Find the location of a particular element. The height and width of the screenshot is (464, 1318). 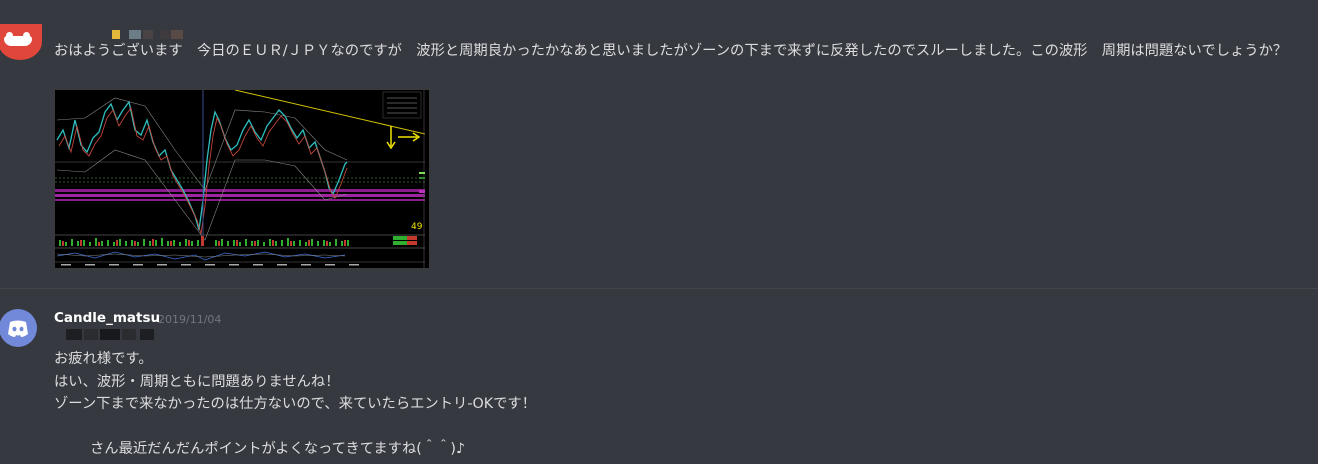

reply-line: ゾーン下まで来なかったのは仕方ないので、来ていたらエントリ-OKです！ is located at coordinates (295, 404).